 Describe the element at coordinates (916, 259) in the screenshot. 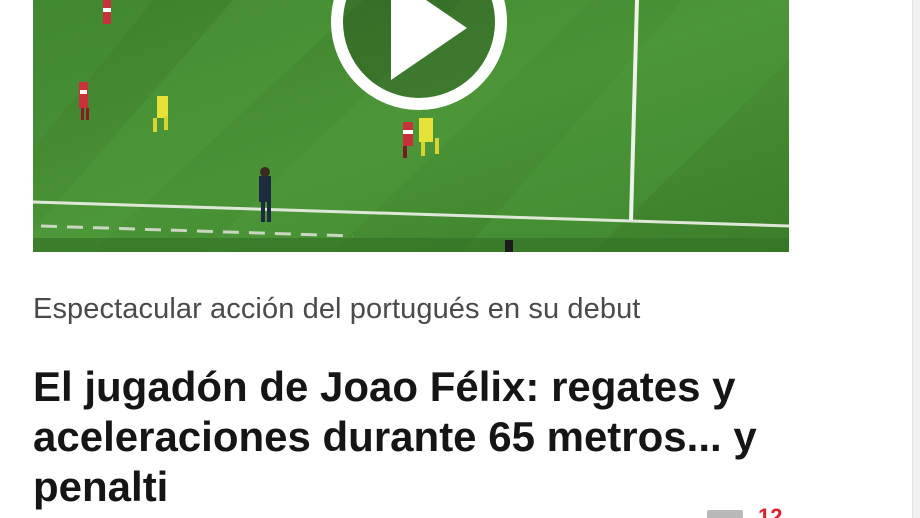

I see `scrollbar-track` at that location.